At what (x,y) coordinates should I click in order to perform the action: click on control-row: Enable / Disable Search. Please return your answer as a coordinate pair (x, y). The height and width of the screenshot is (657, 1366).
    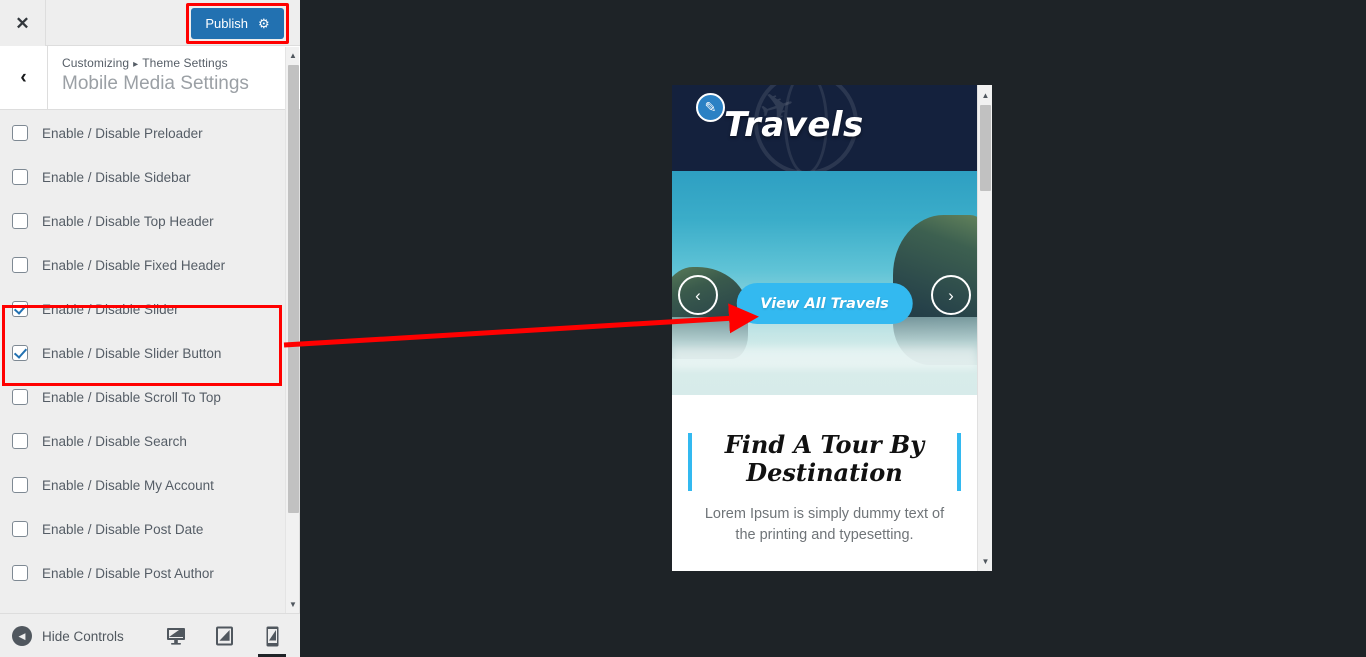
    Looking at the image, I should click on (143, 441).